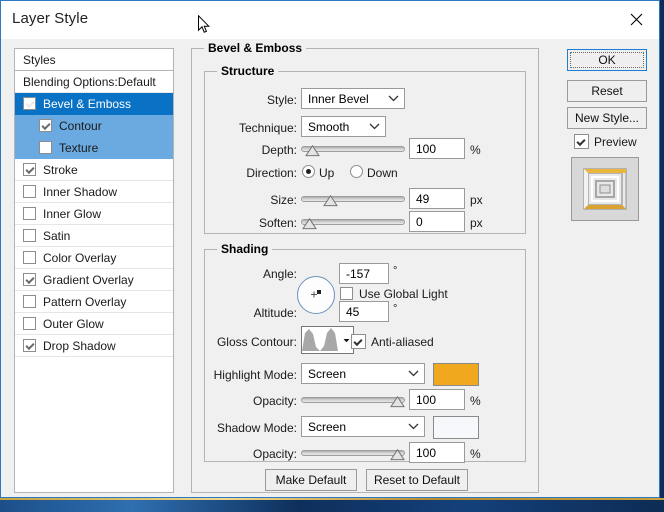 The image size is (664, 512). What do you see at coordinates (475, 454) in the screenshot?
I see `shadow-opacity-unit: %` at bounding box center [475, 454].